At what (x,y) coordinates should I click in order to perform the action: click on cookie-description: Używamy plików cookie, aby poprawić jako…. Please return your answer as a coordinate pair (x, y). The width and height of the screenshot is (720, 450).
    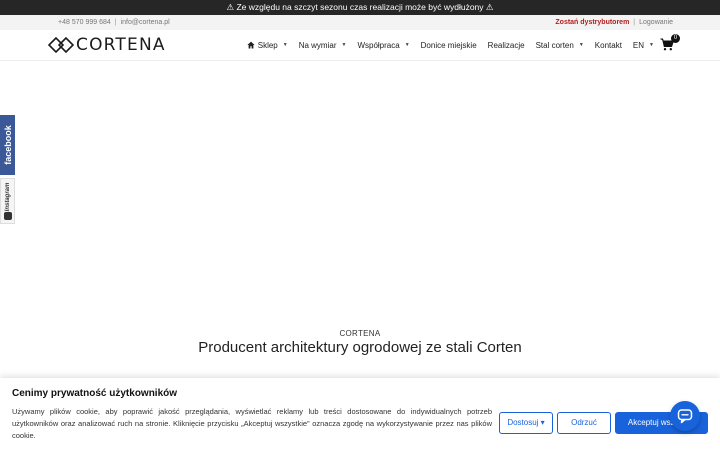
    Looking at the image, I should click on (252, 423).